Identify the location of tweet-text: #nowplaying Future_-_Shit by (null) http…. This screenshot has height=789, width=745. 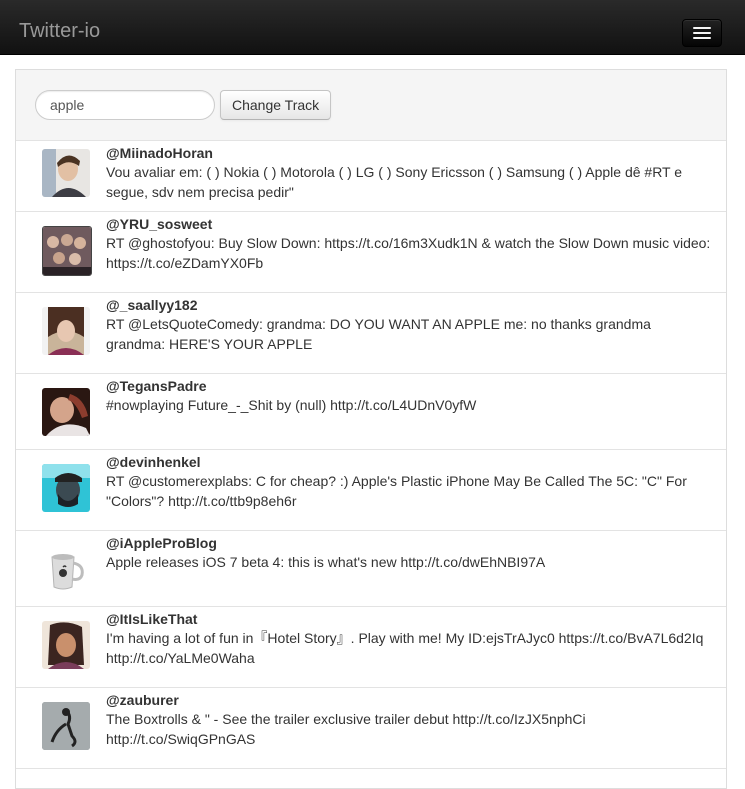
(291, 405).